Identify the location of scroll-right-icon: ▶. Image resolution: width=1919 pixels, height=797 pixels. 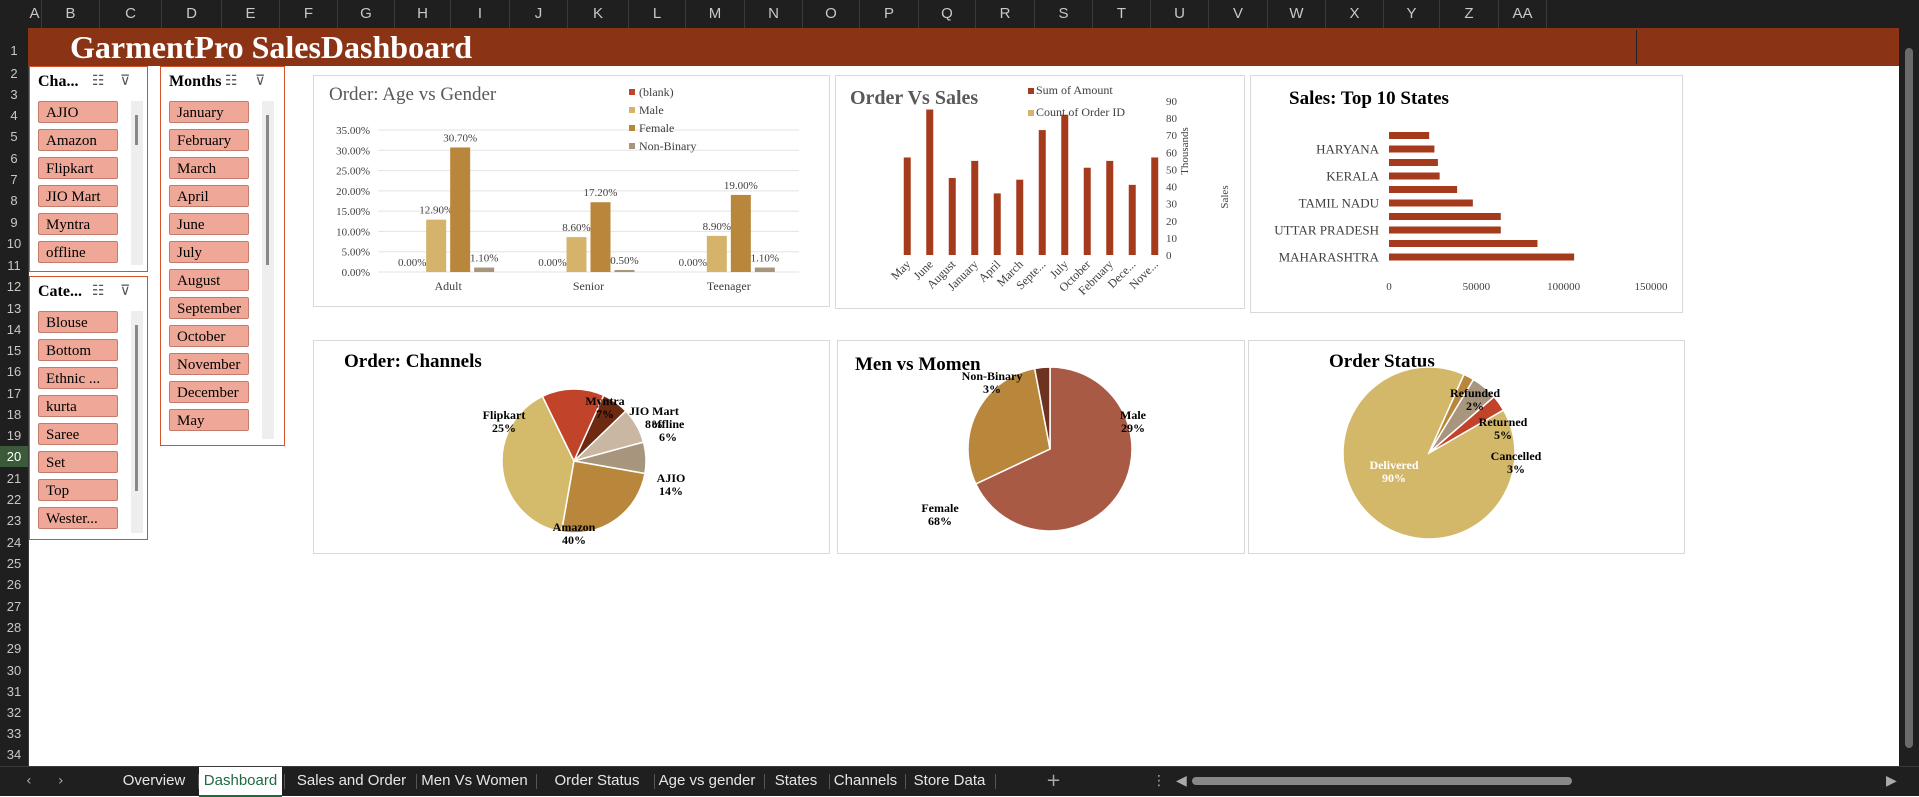
(1891, 781).